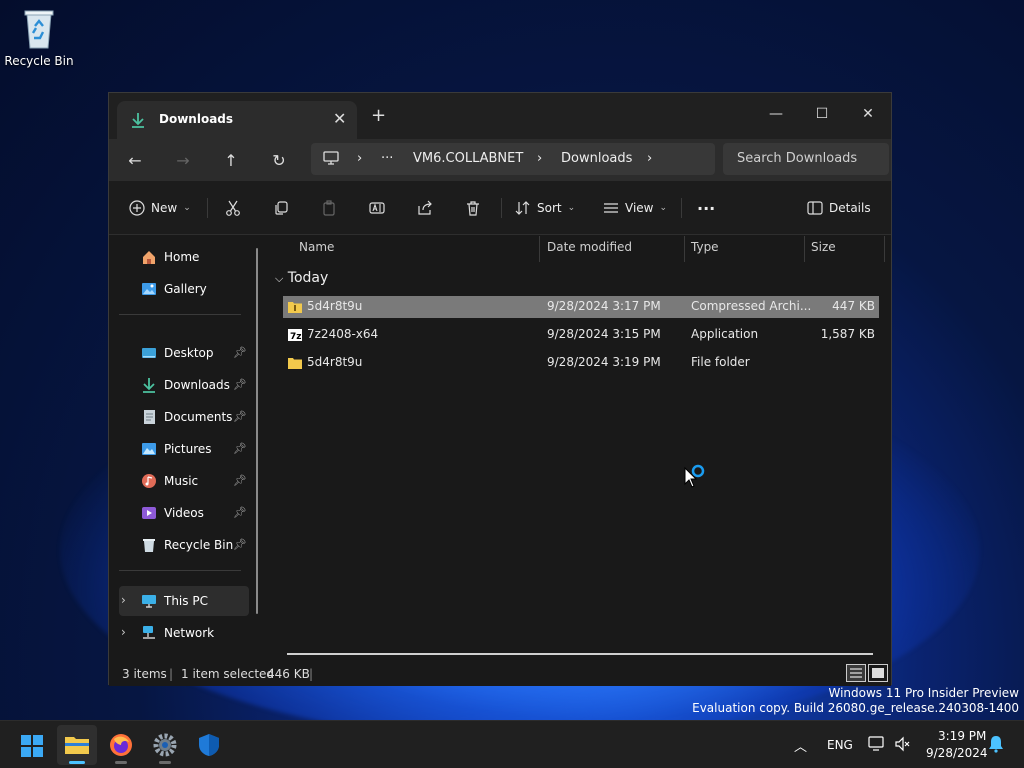  Describe the element at coordinates (797, 158) in the screenshot. I see `search-placeholder: Search Downloads` at that location.